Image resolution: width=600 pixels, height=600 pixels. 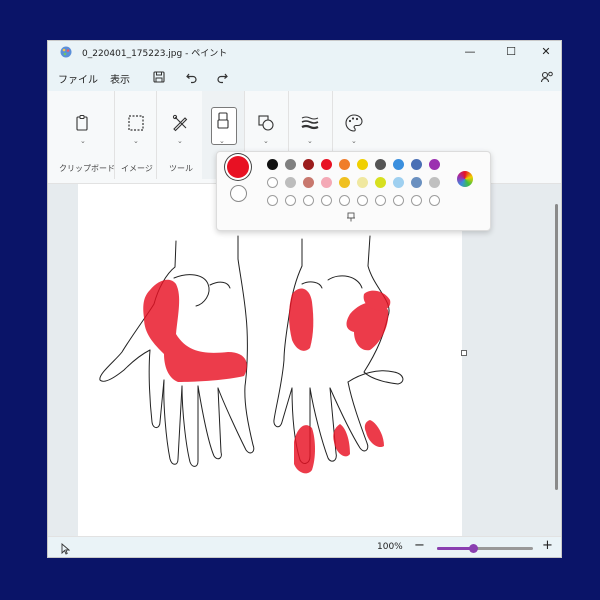 What do you see at coordinates (238, 193) in the screenshot?
I see `secondary-color-swatch` at bounding box center [238, 193].